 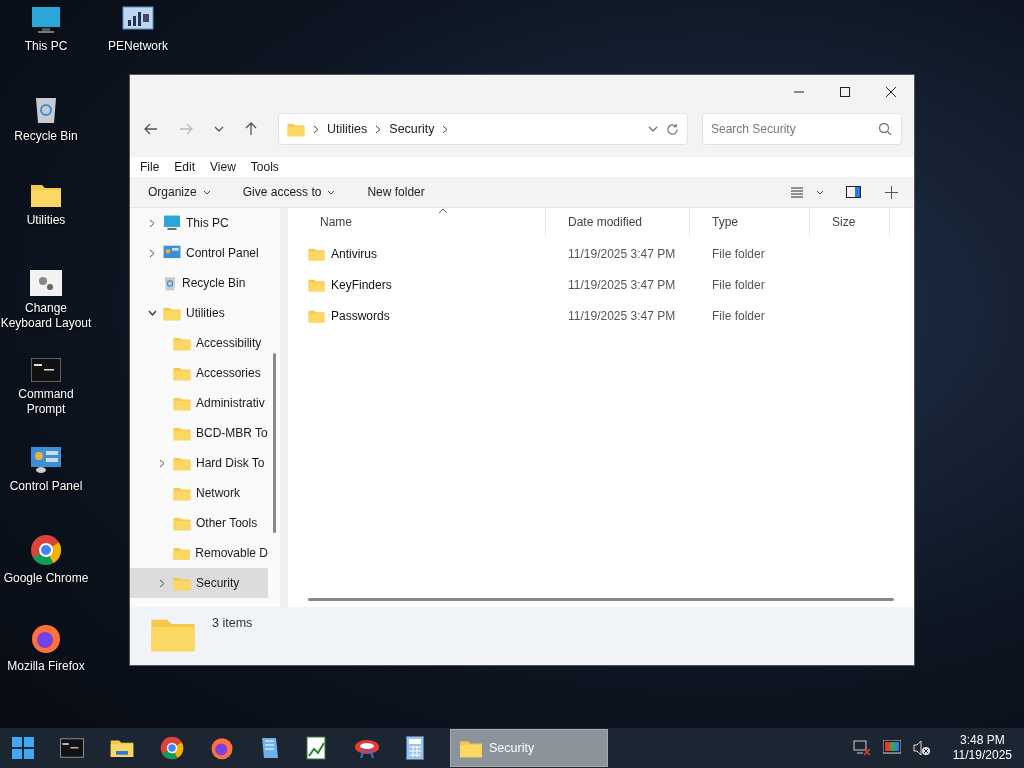 I want to click on menu-item: View, so click(x=223, y=167).